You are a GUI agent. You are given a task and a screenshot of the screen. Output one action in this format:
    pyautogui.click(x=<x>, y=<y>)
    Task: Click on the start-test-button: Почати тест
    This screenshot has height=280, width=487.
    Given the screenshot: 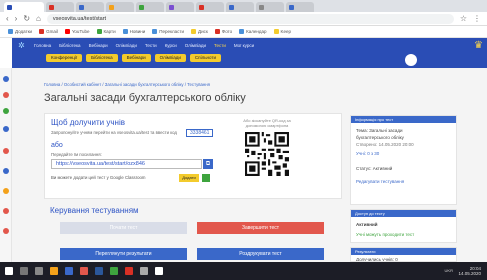 What is the action you would take?
    pyautogui.click(x=123, y=228)
    